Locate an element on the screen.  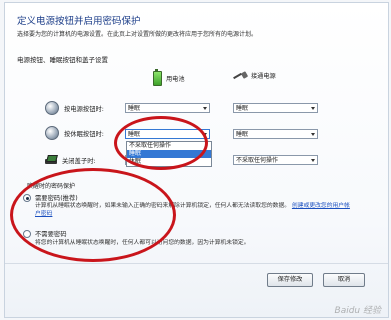
sleep-button-plugged-select: 睡眠 is located at coordinates (275, 134).